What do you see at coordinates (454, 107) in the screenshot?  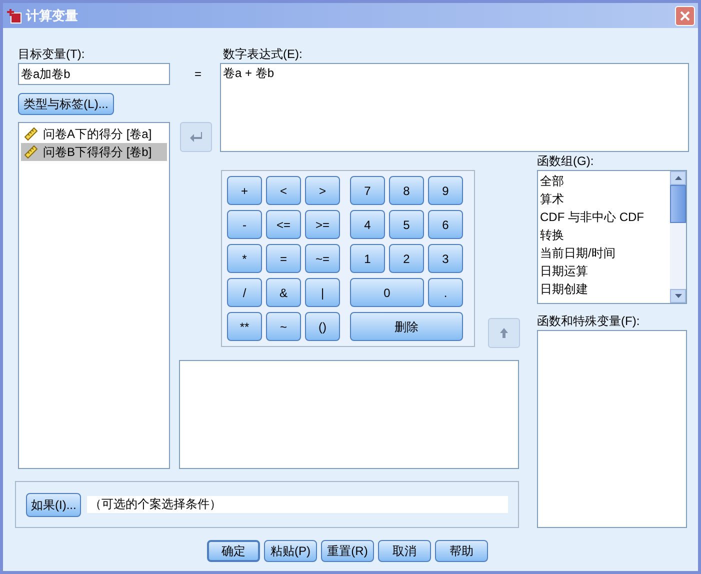 I see `expression-field: 卷a + 卷b` at bounding box center [454, 107].